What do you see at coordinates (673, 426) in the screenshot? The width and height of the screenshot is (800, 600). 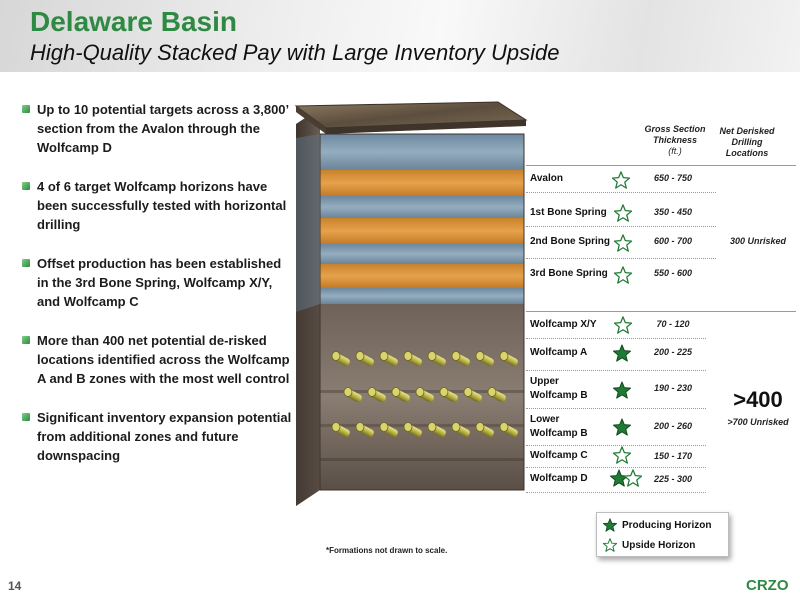 I see `thickness-value: 200 - 260` at bounding box center [673, 426].